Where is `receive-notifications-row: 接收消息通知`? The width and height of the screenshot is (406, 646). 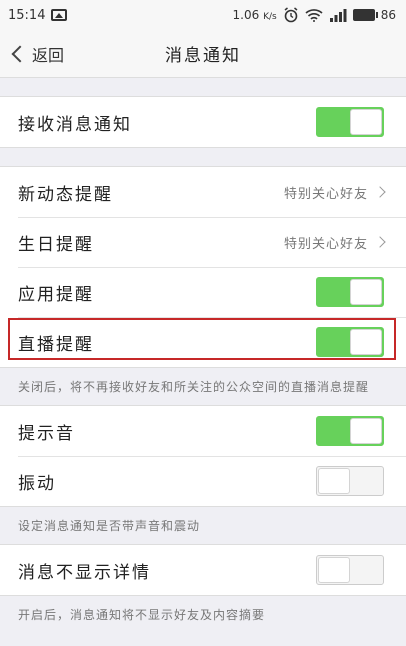
receive-notifications-row: 接收消息通知 is located at coordinates (203, 122).